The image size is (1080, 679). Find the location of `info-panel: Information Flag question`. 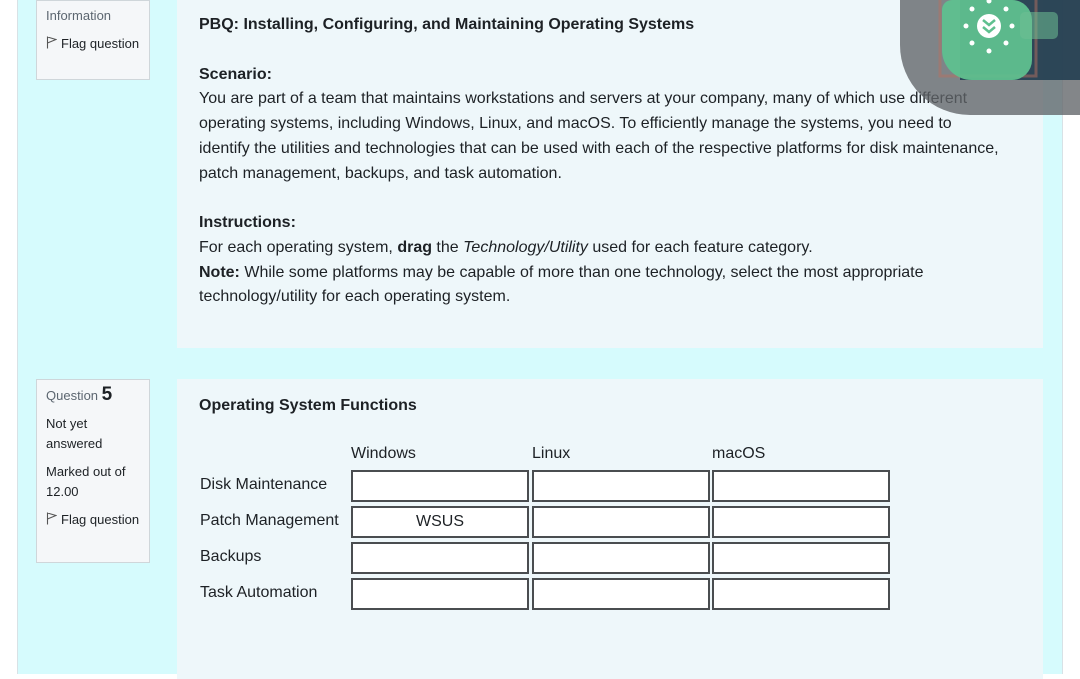

info-panel: Information Flag question is located at coordinates (93, 40).